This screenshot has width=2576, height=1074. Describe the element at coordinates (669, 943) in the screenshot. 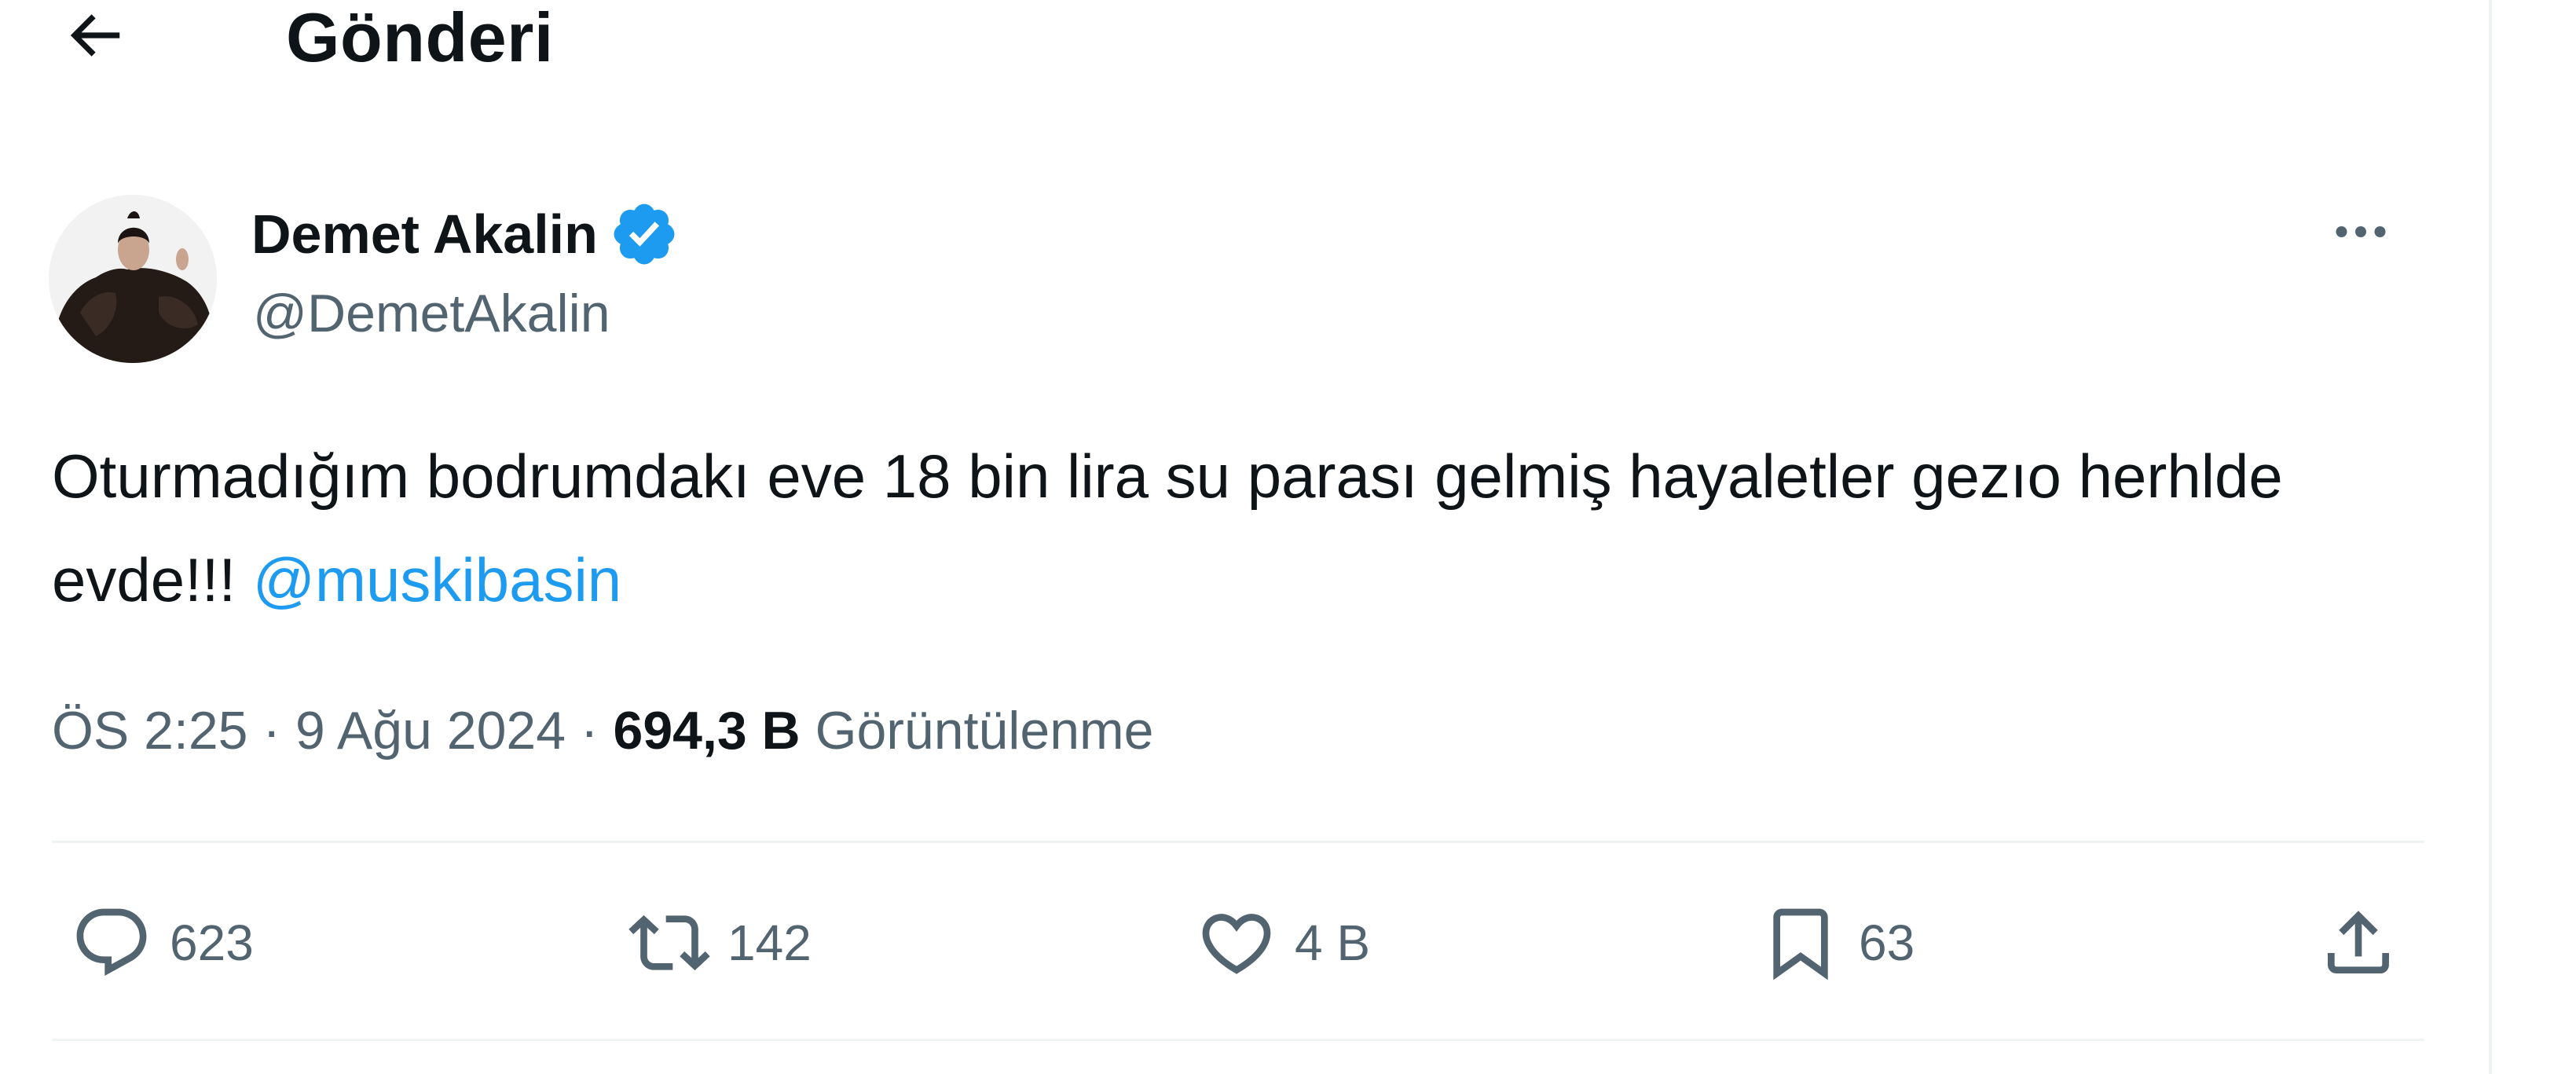

I see `repost-icon` at that location.